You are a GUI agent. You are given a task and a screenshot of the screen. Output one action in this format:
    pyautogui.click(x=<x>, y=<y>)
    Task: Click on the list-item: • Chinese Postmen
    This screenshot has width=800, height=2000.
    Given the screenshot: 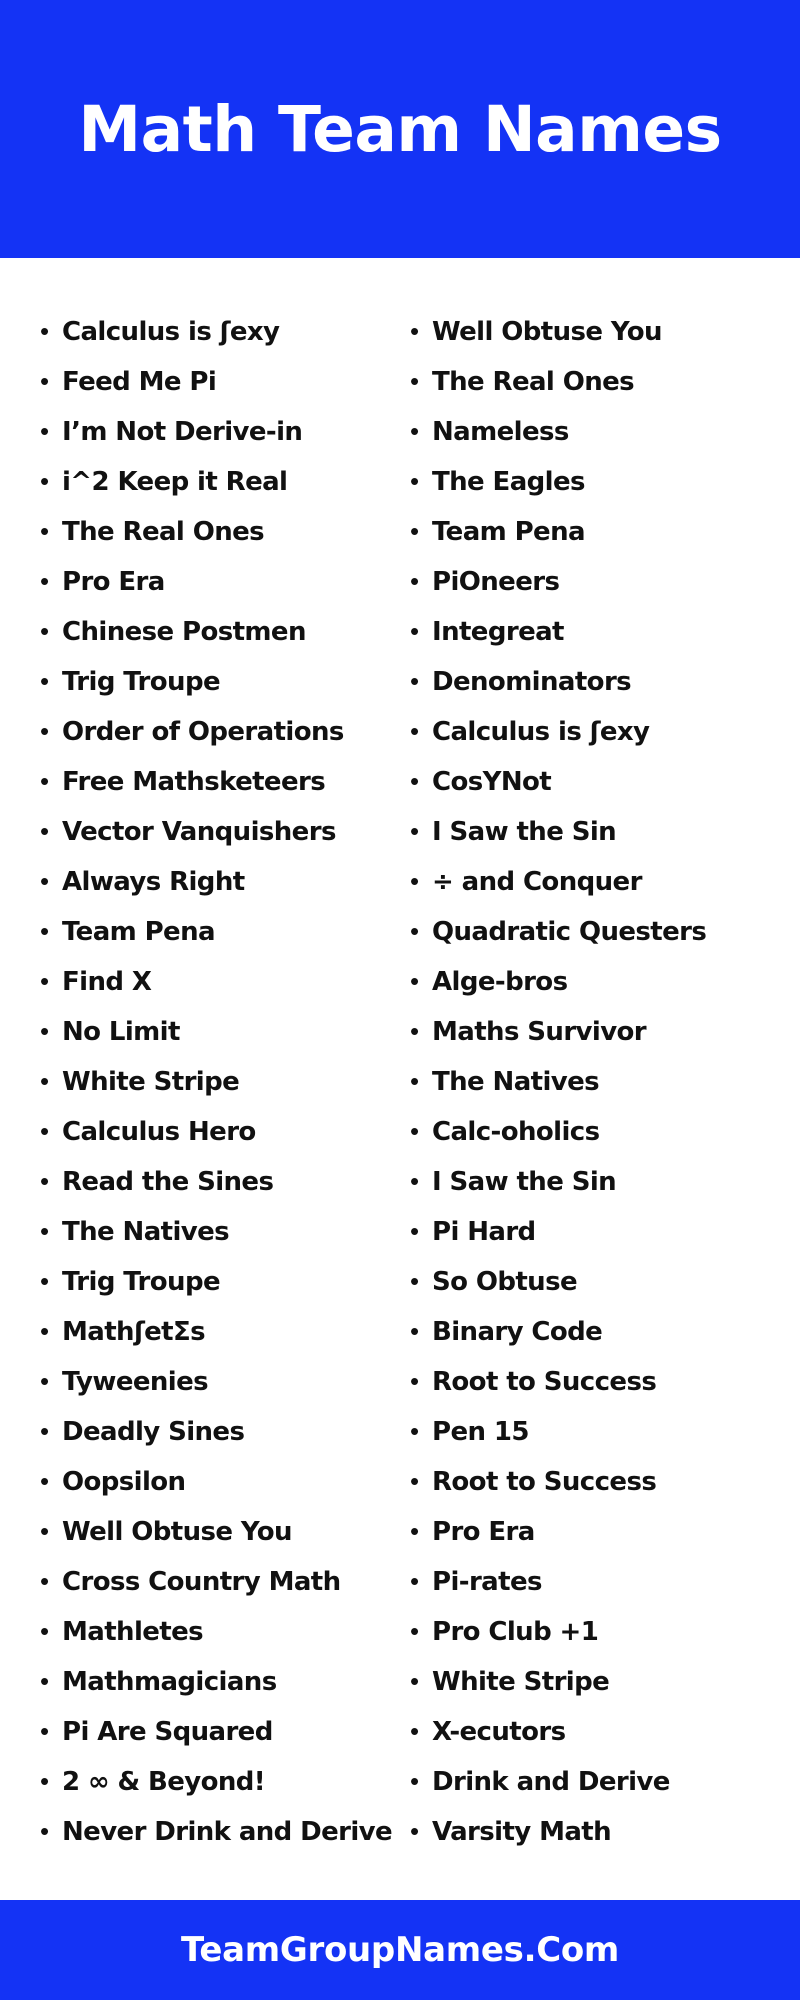 What is the action you would take?
    pyautogui.click(x=220, y=631)
    